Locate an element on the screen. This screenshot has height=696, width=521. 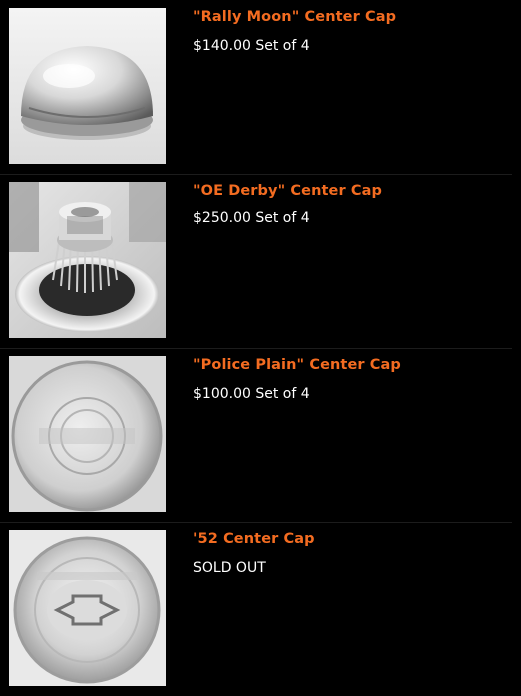
product-image-52-center-cap is located at coordinates (87, 608).